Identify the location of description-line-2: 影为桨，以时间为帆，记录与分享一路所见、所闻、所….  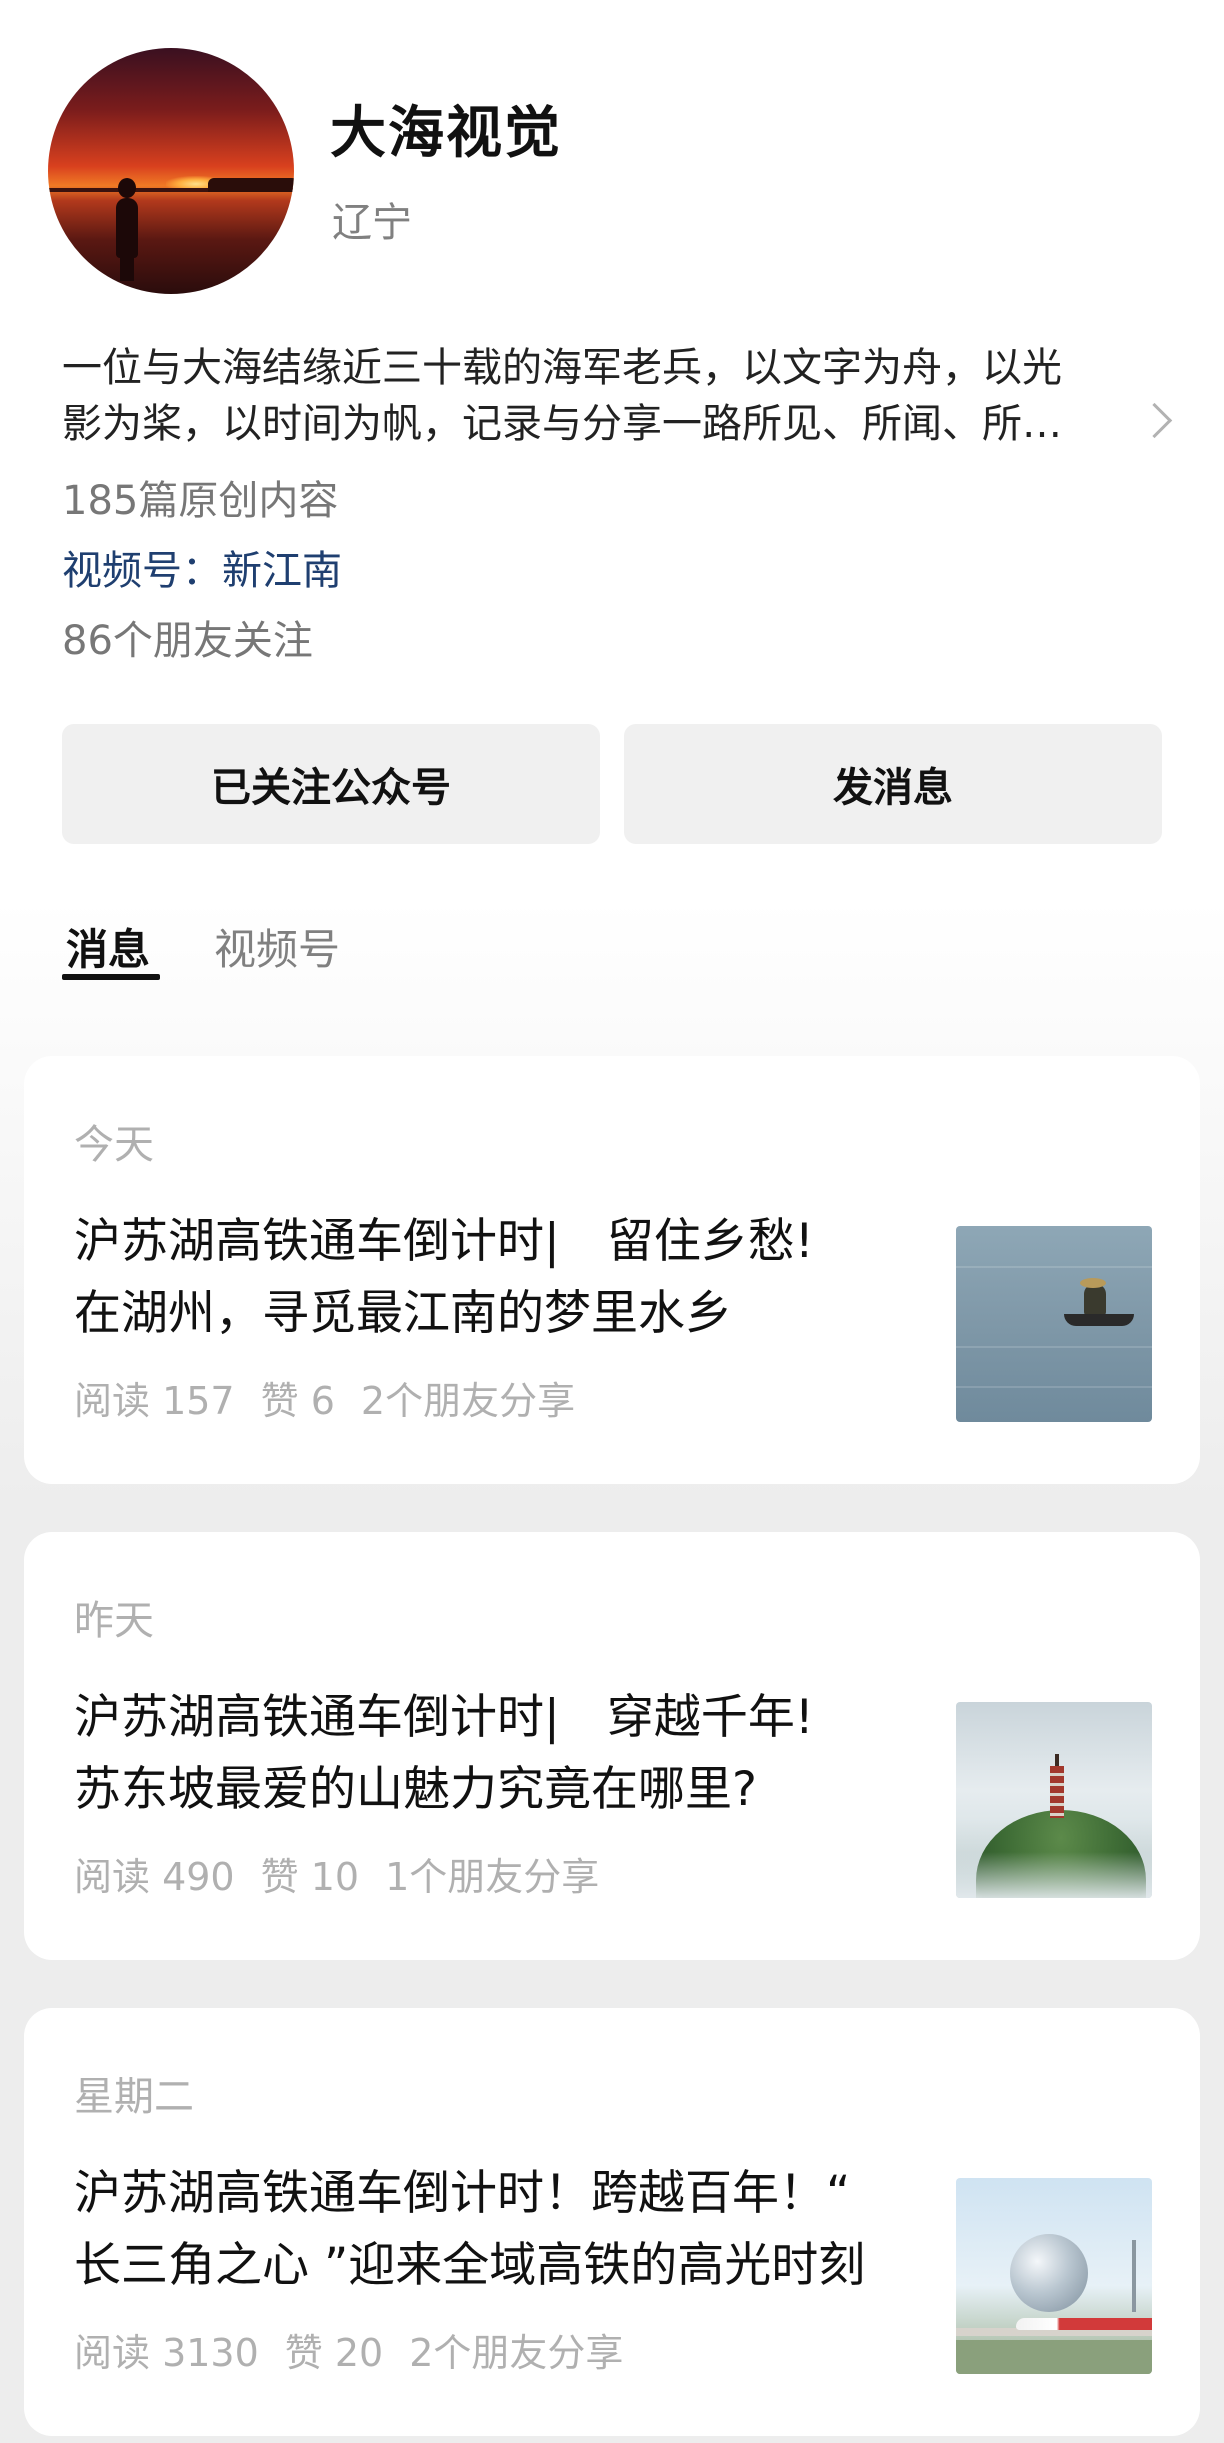
(562, 424).